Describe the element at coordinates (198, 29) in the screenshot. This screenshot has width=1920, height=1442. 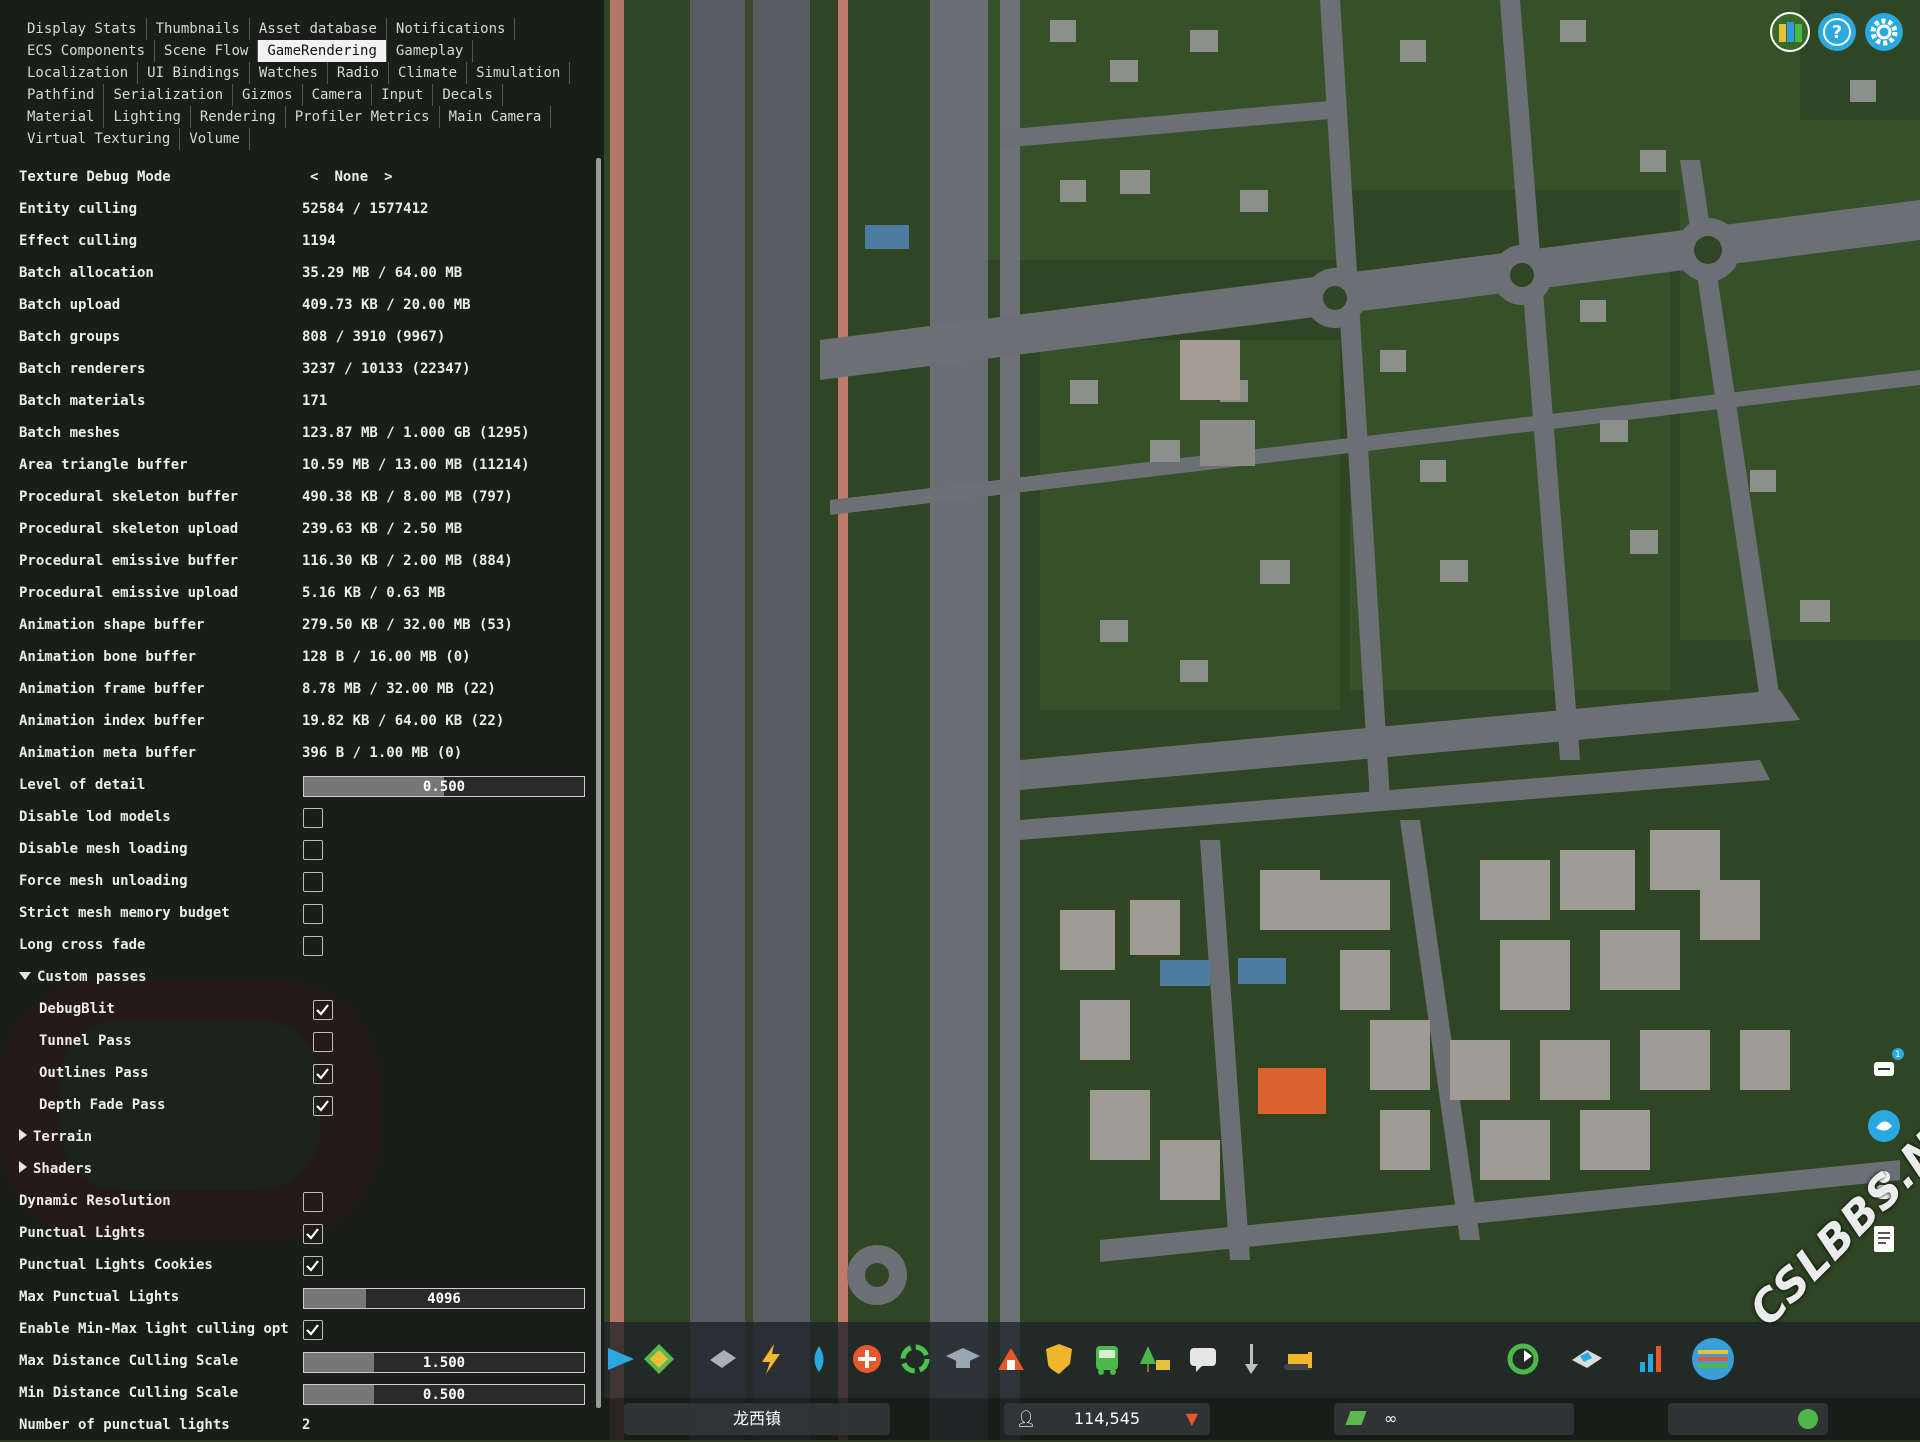
I see `tab-thumbnails: Thumbnails` at that location.